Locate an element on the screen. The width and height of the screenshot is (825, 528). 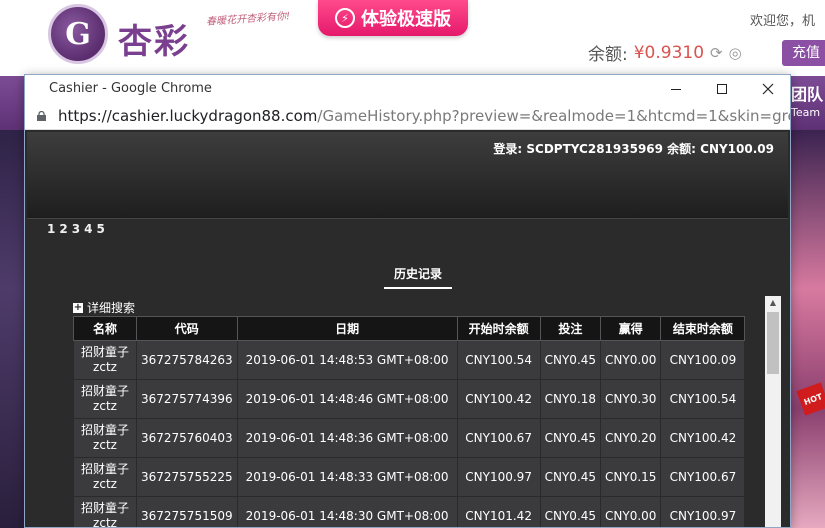
scroll-up-icon: ▲ is located at coordinates (773, 303).